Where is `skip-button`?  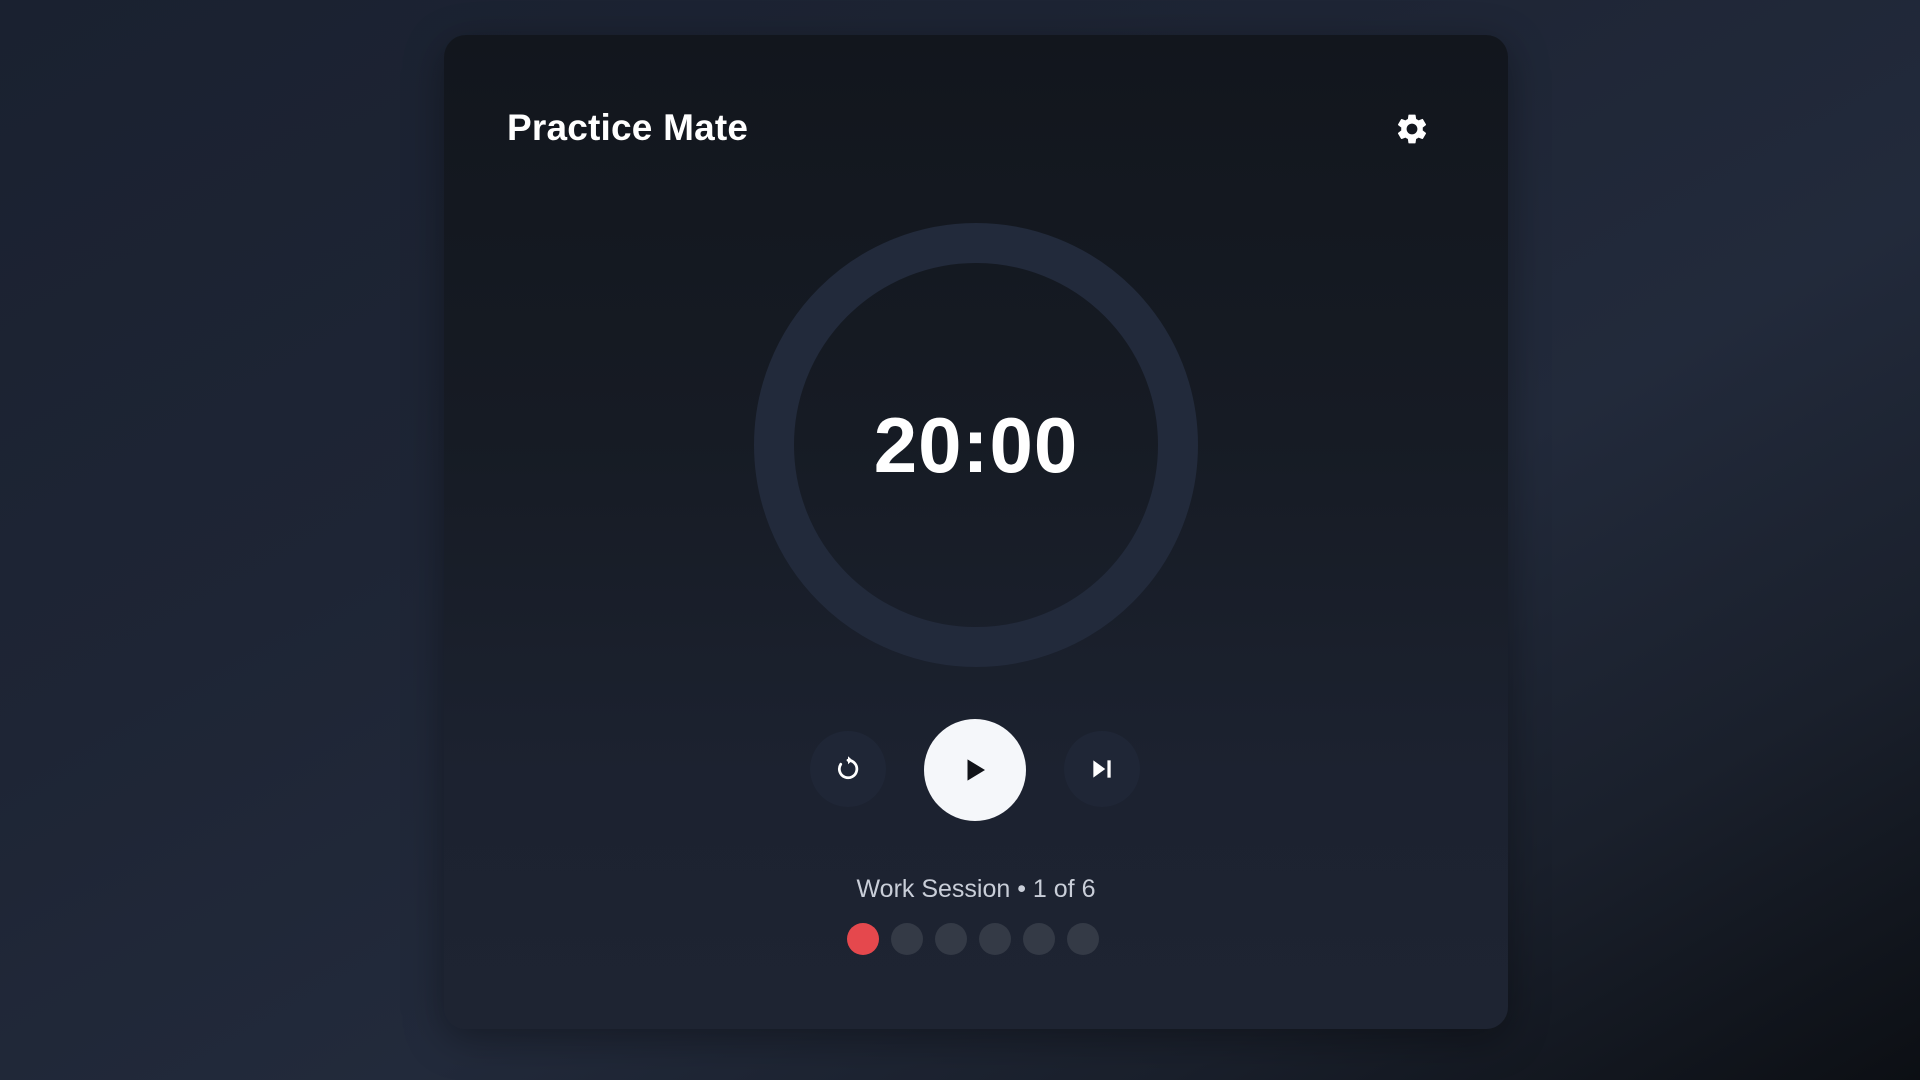 skip-button is located at coordinates (1102, 769).